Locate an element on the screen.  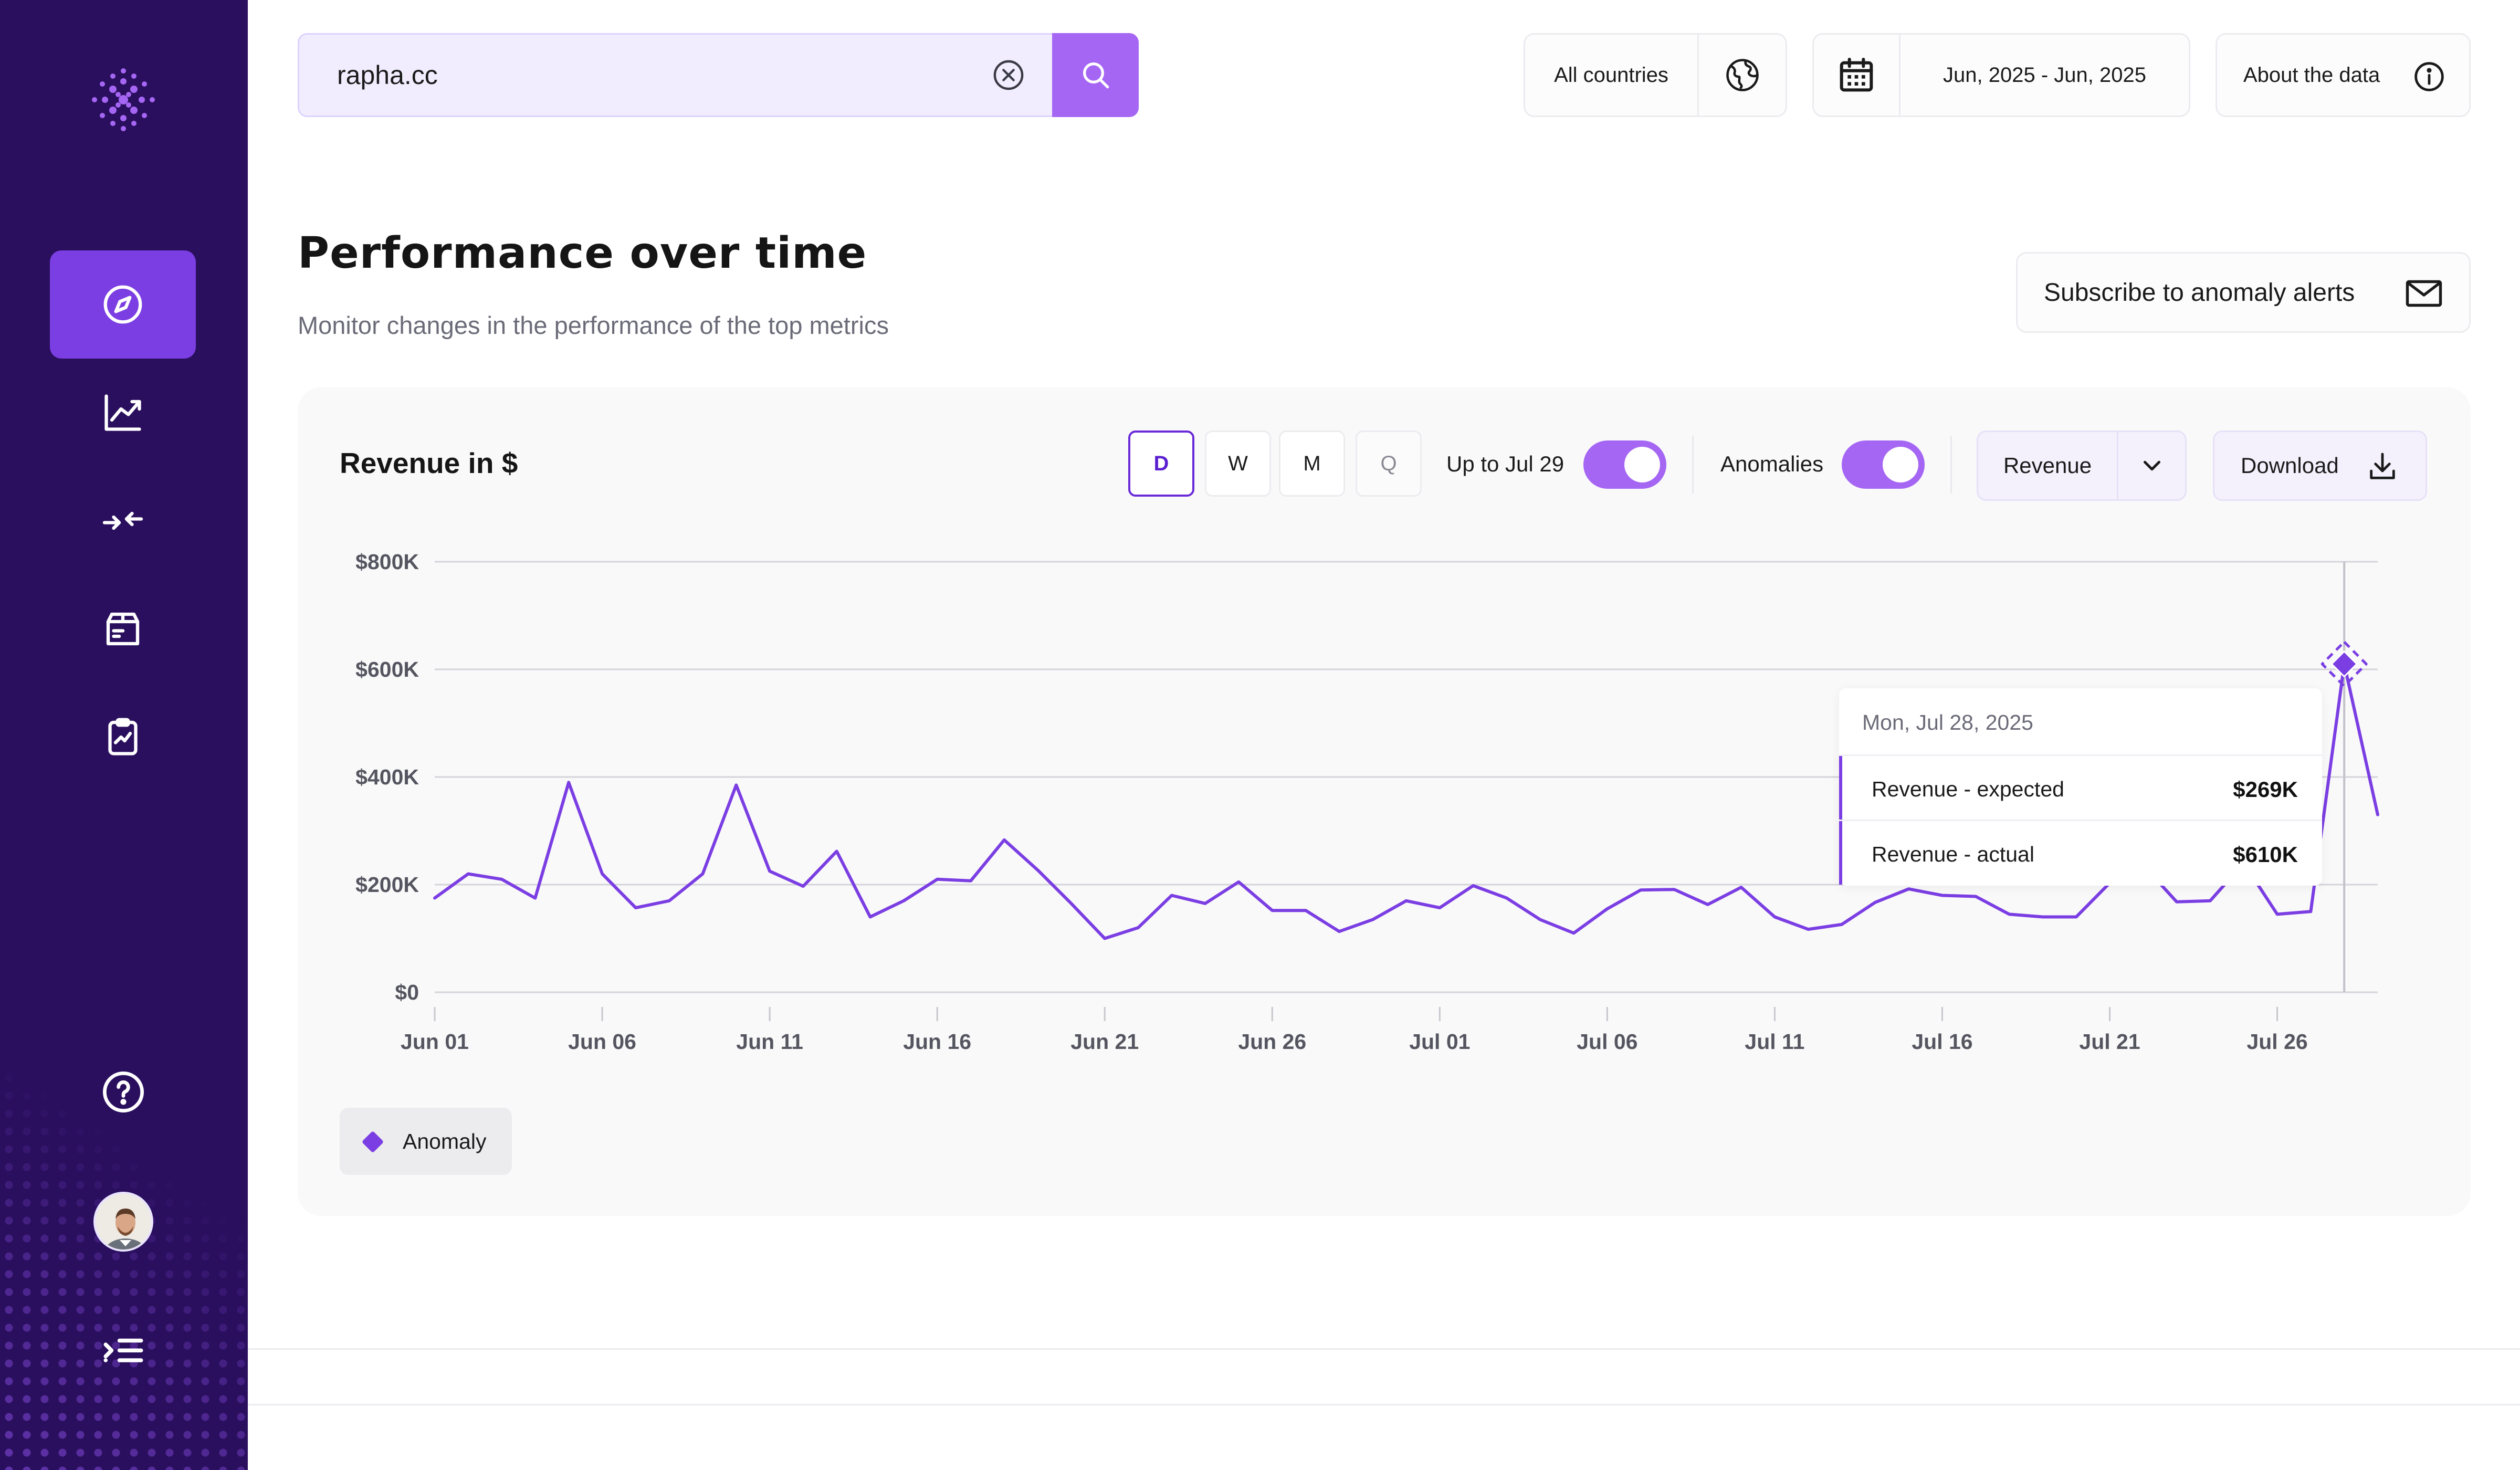
user-avatar is located at coordinates (123, 1222).